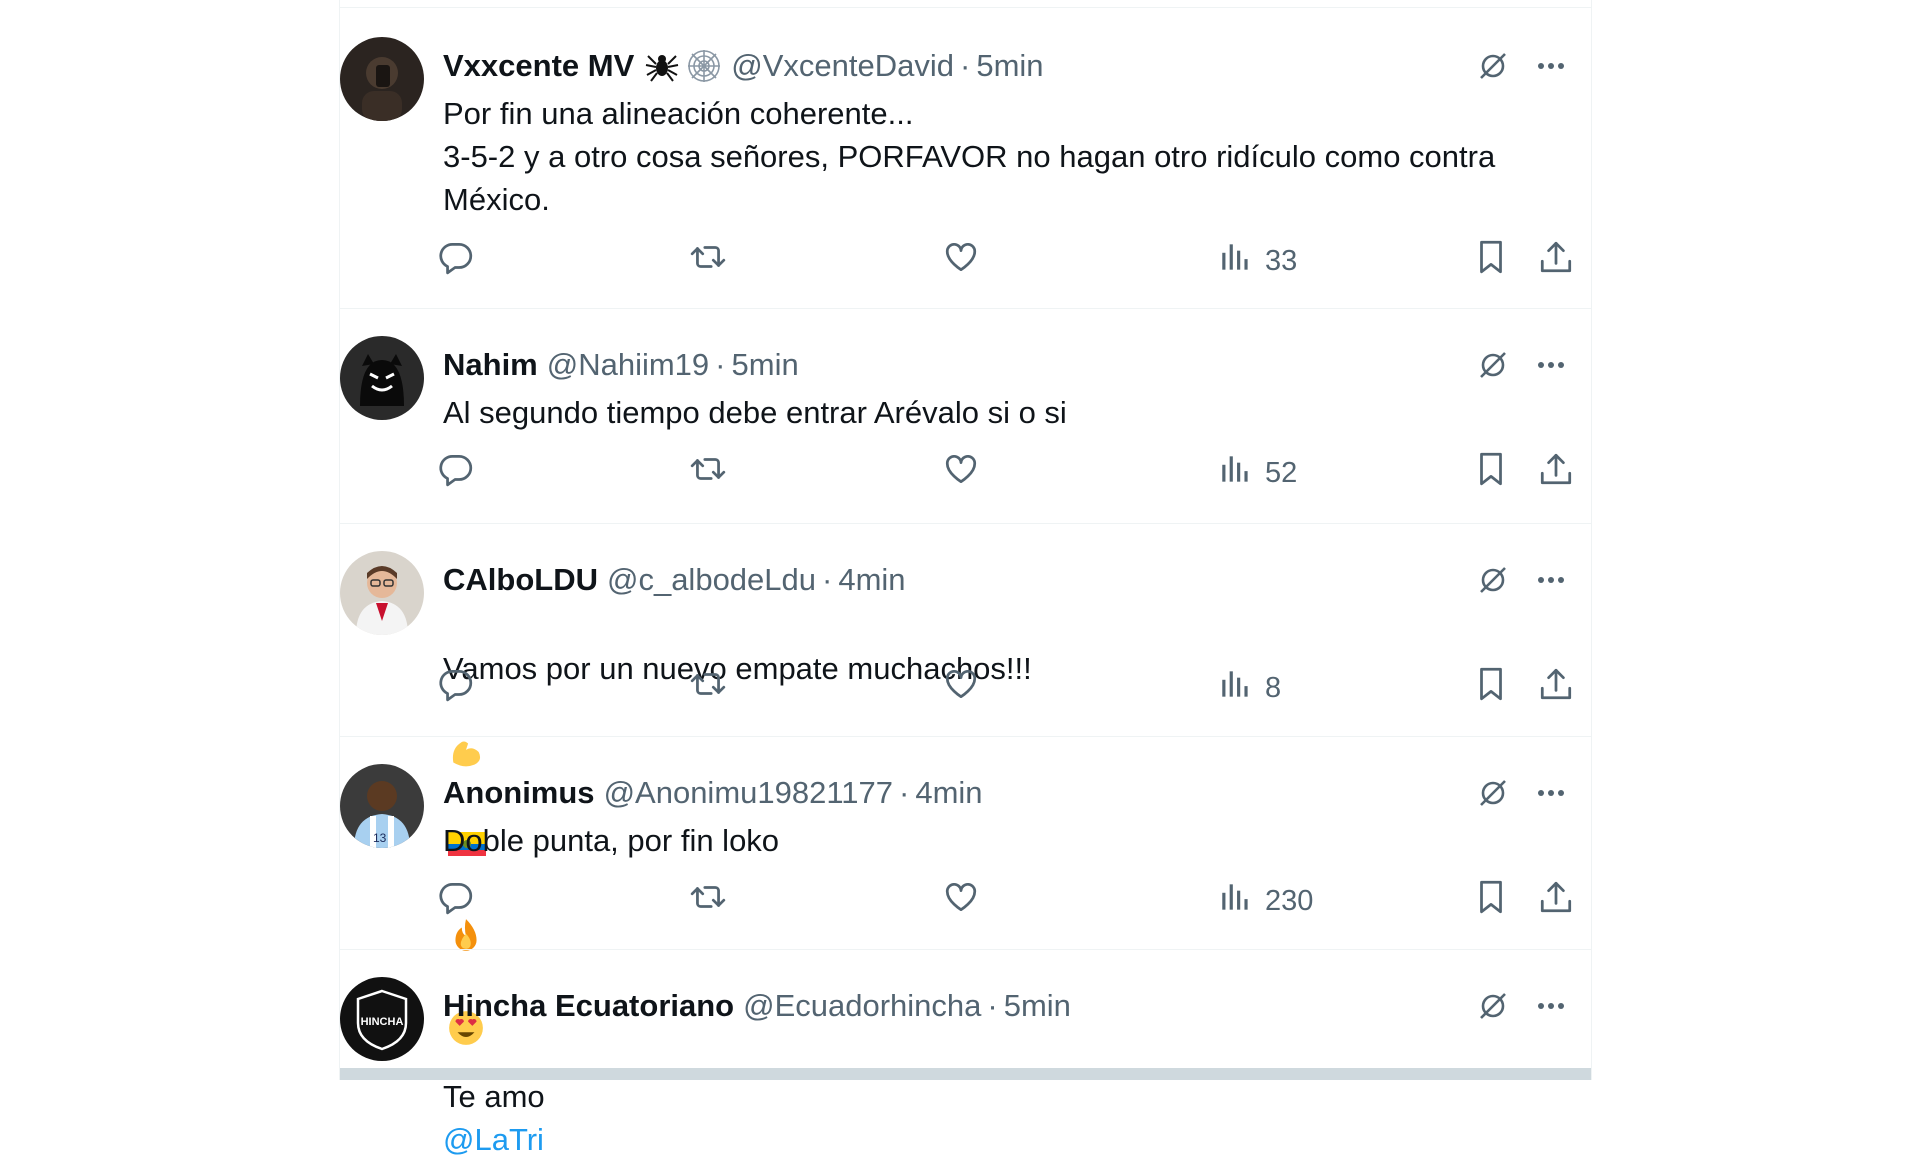 Image resolution: width=1920 pixels, height=1161 pixels. Describe the element at coordinates (382, 1022) in the screenshot. I see `avatar-text: HINCHA` at that location.